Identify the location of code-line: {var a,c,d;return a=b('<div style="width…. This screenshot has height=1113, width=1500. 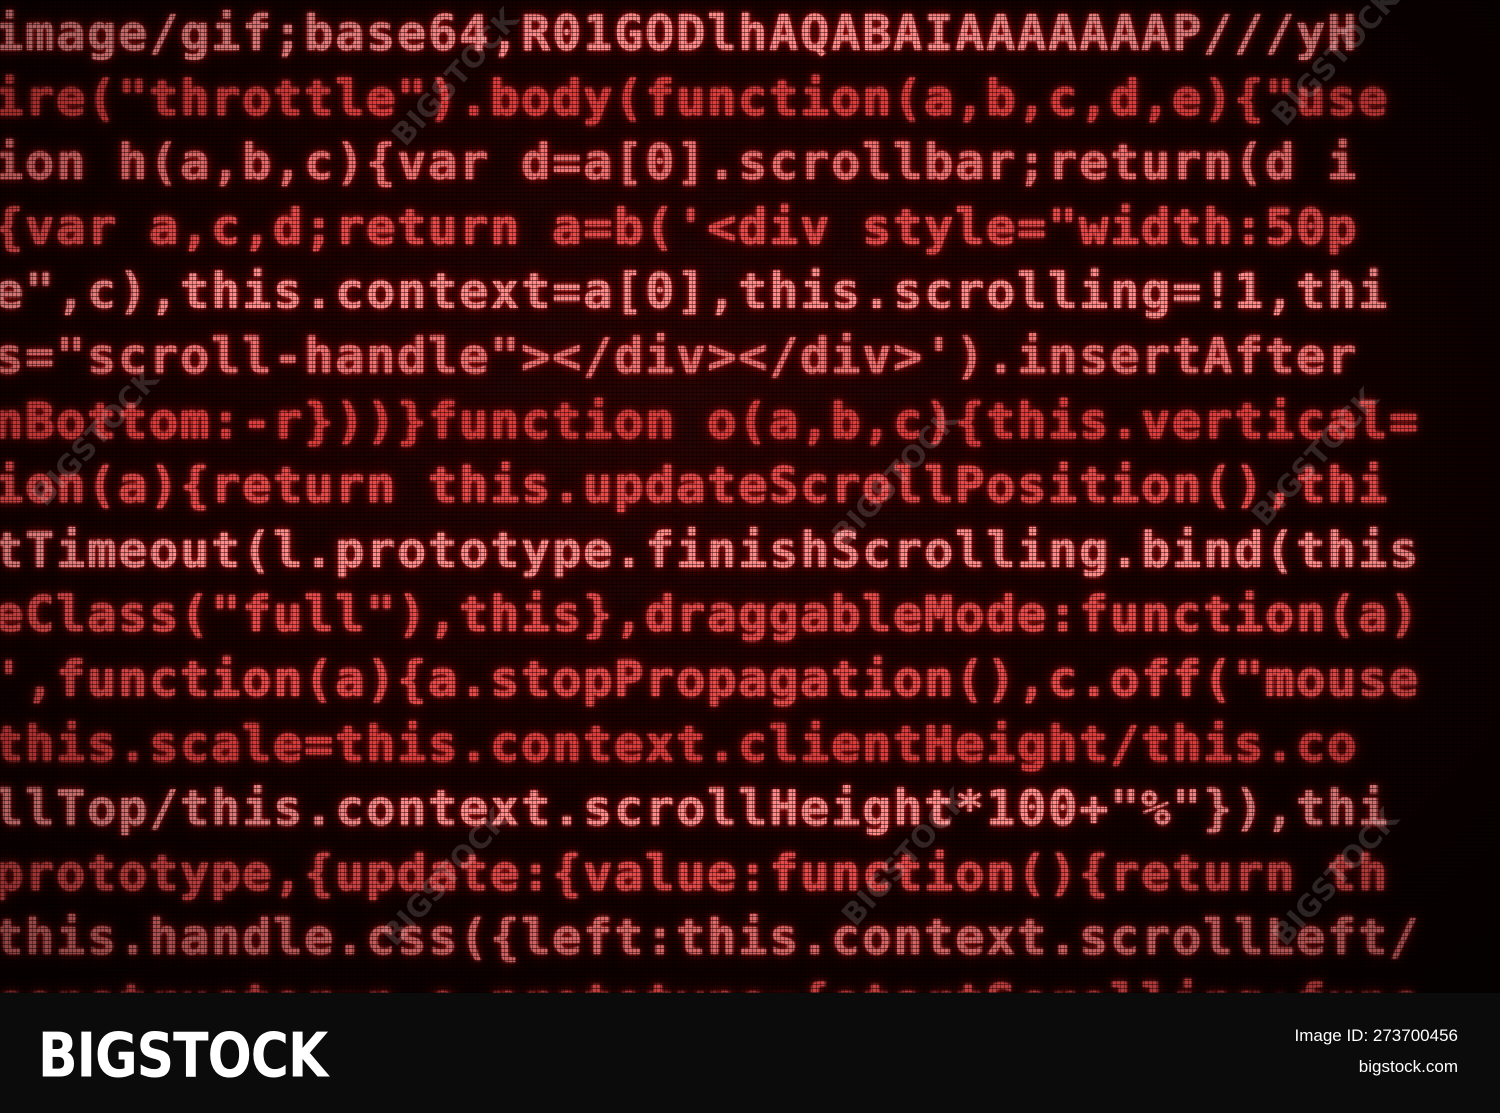
(679, 227).